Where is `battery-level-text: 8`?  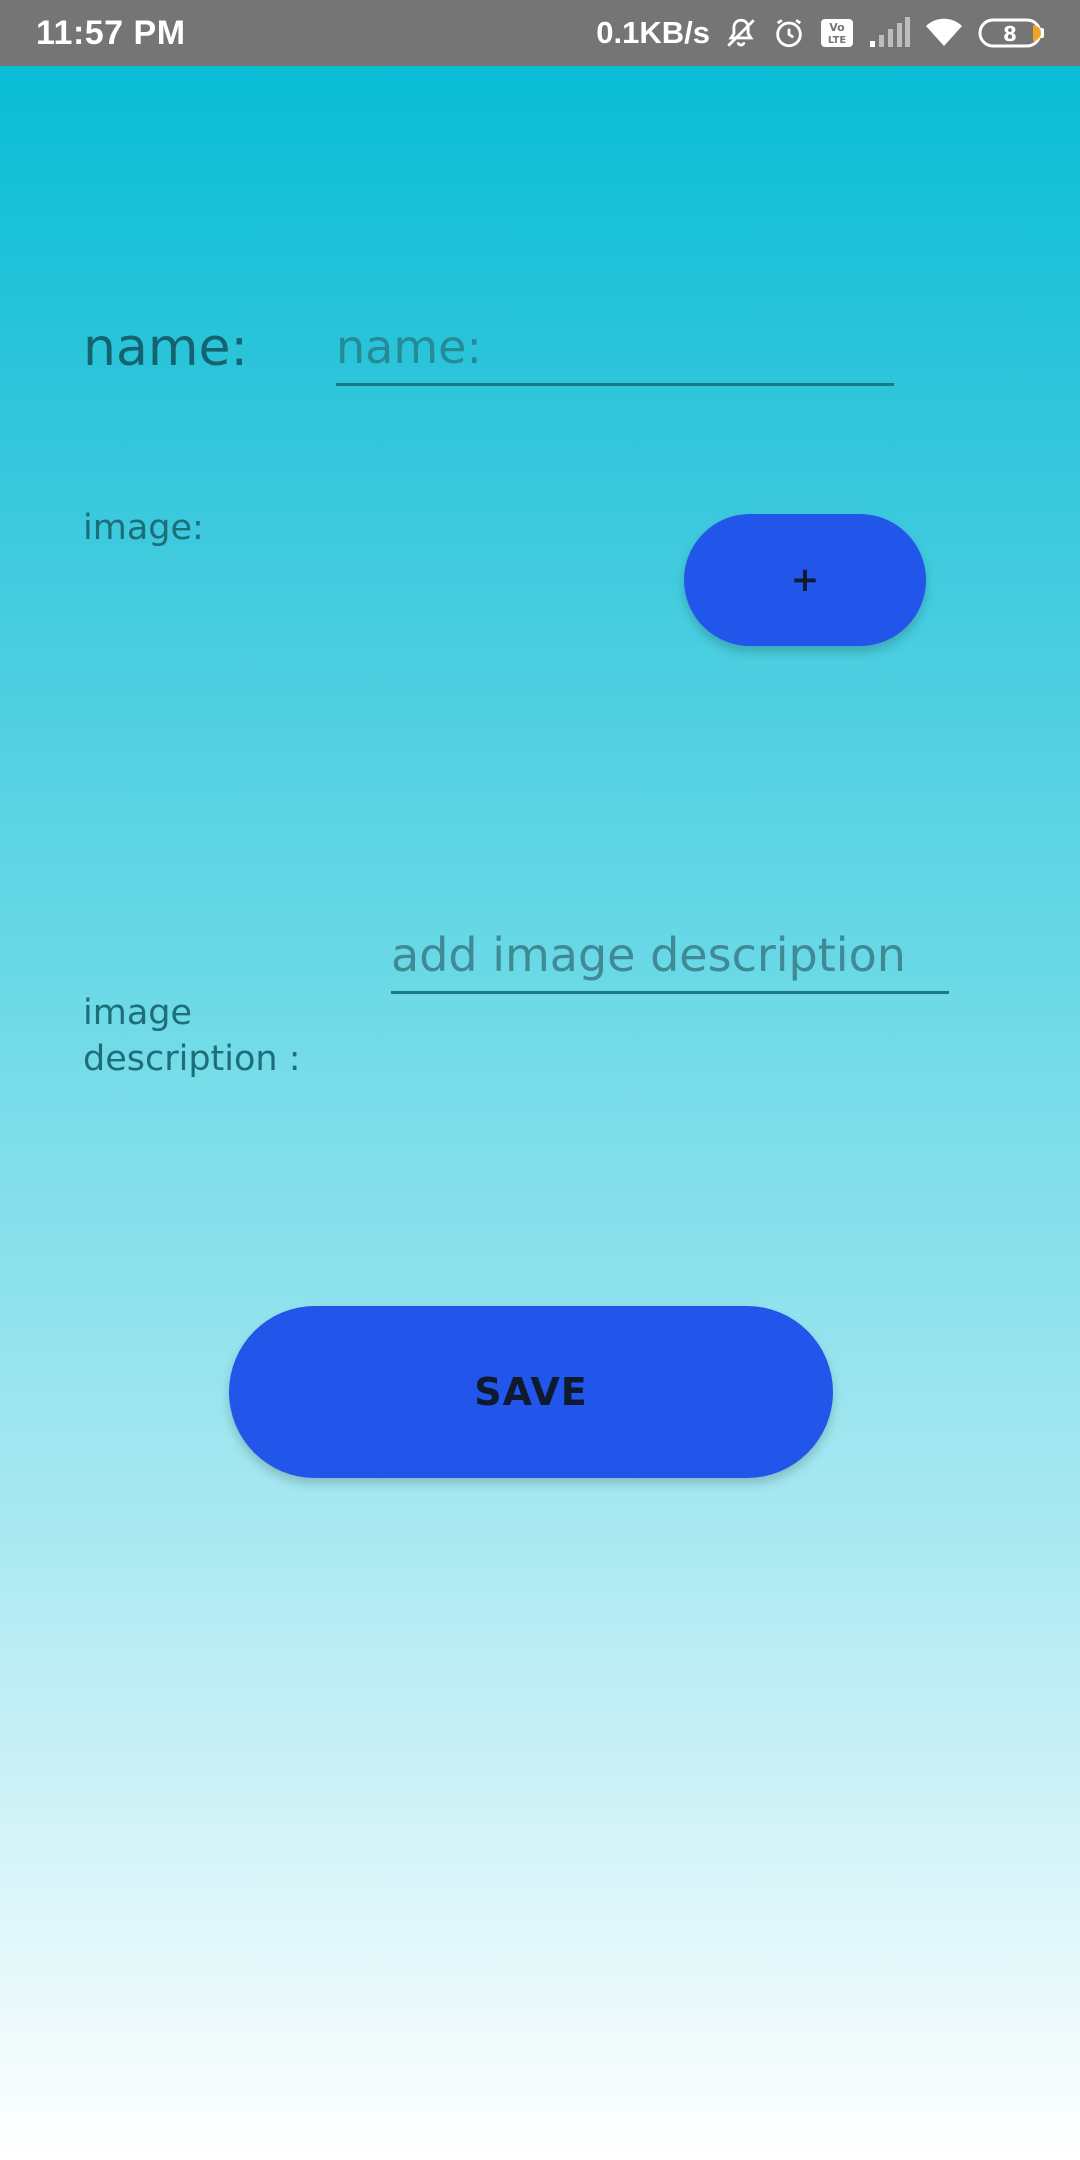 battery-level-text: 8 is located at coordinates (1010, 34).